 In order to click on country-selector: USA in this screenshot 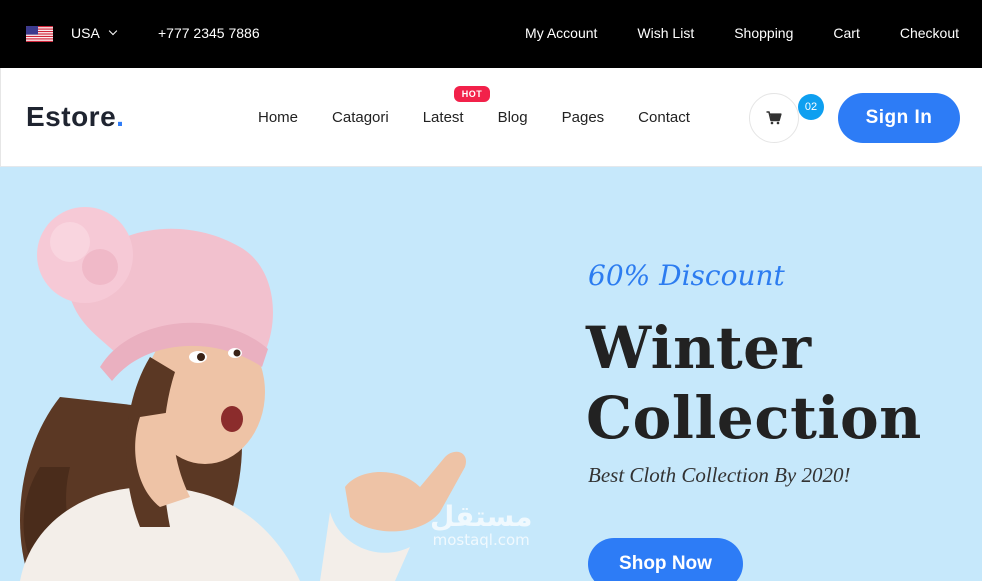, I will do `click(94, 33)`.